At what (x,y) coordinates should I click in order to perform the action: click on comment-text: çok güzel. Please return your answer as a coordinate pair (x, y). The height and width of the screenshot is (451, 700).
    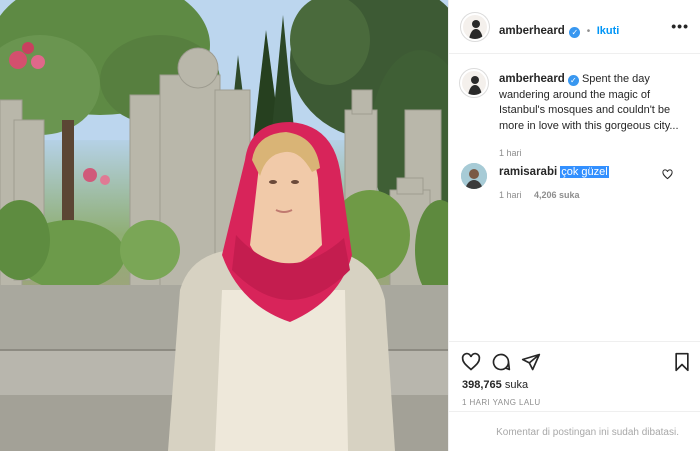
    Looking at the image, I should click on (584, 172).